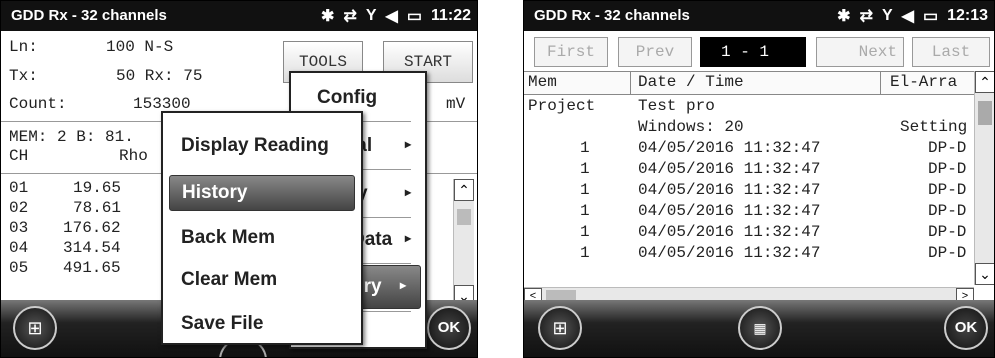 Image resolution: width=995 pixels, height=358 pixels. What do you see at coordinates (542, 82) in the screenshot?
I see `col-mem: Mem` at bounding box center [542, 82].